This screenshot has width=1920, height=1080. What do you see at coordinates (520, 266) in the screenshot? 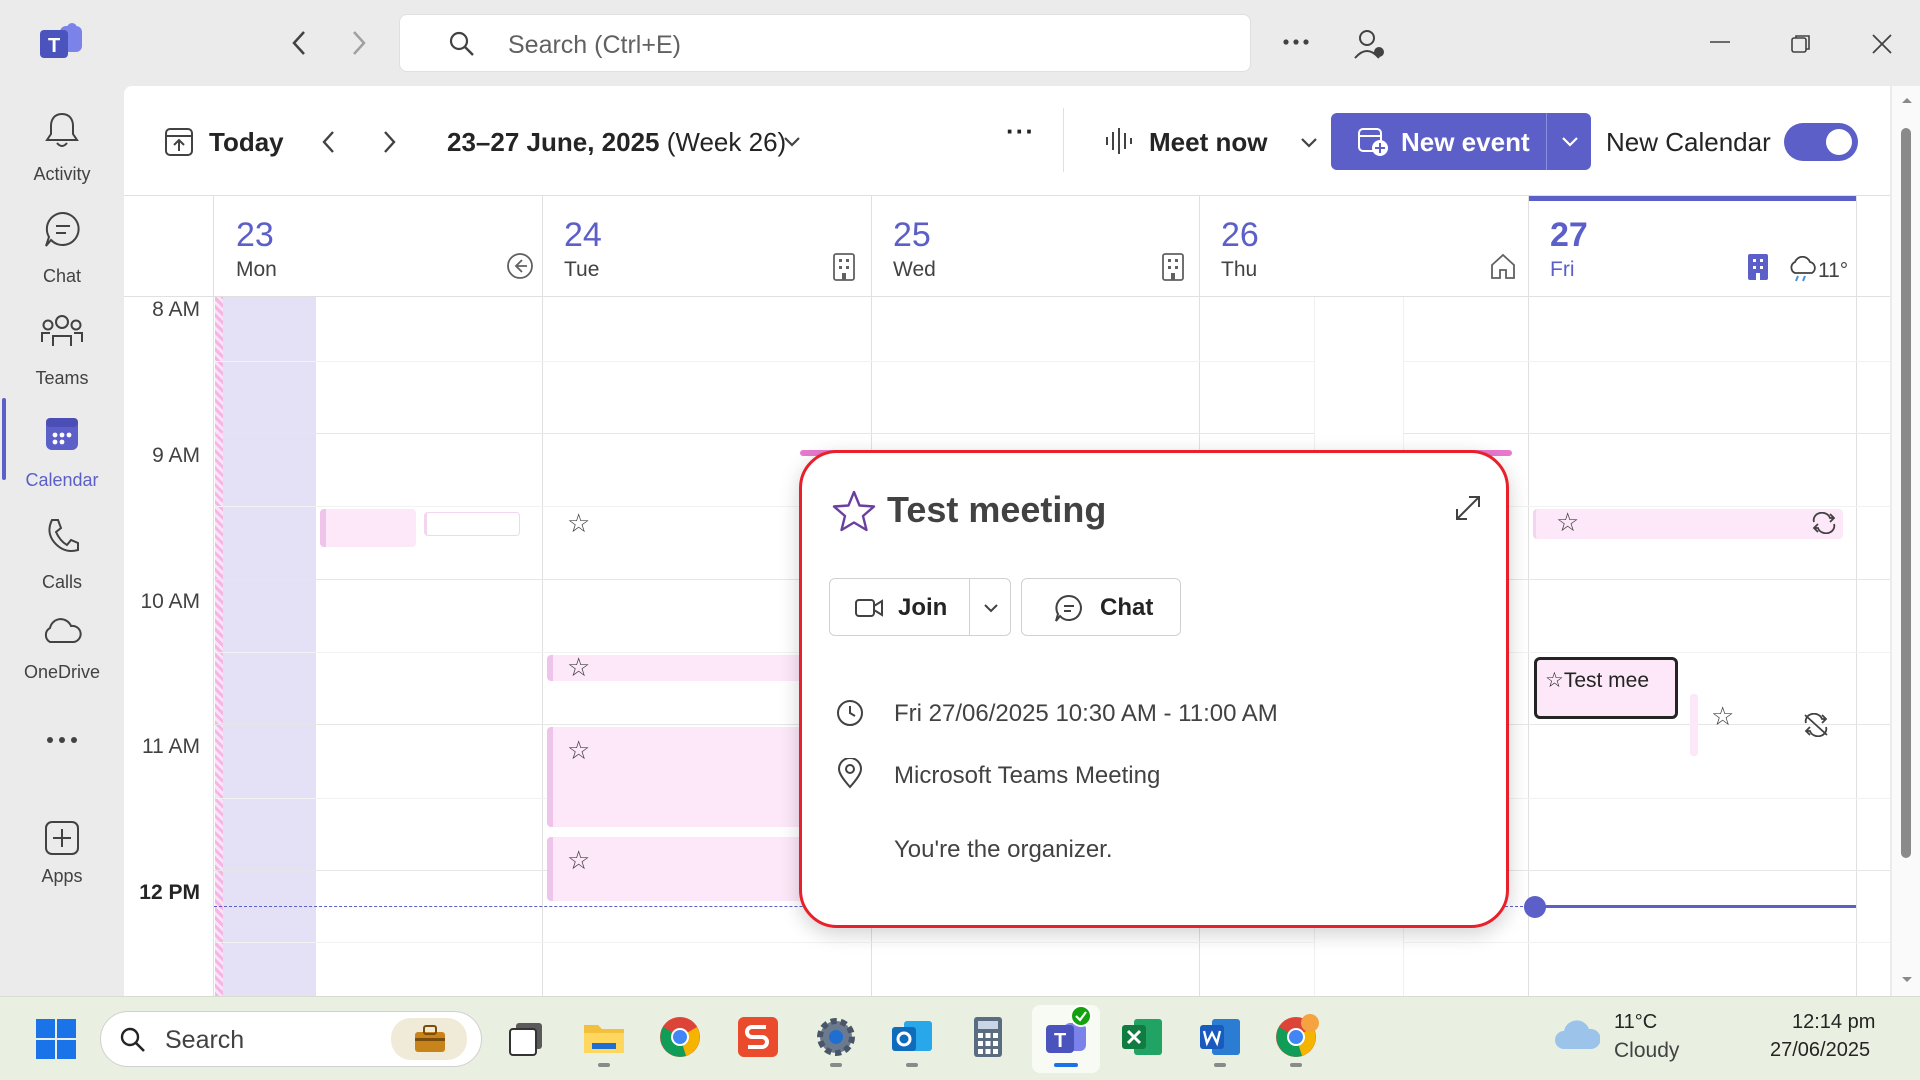
I see `out-of-office-icon` at bounding box center [520, 266].